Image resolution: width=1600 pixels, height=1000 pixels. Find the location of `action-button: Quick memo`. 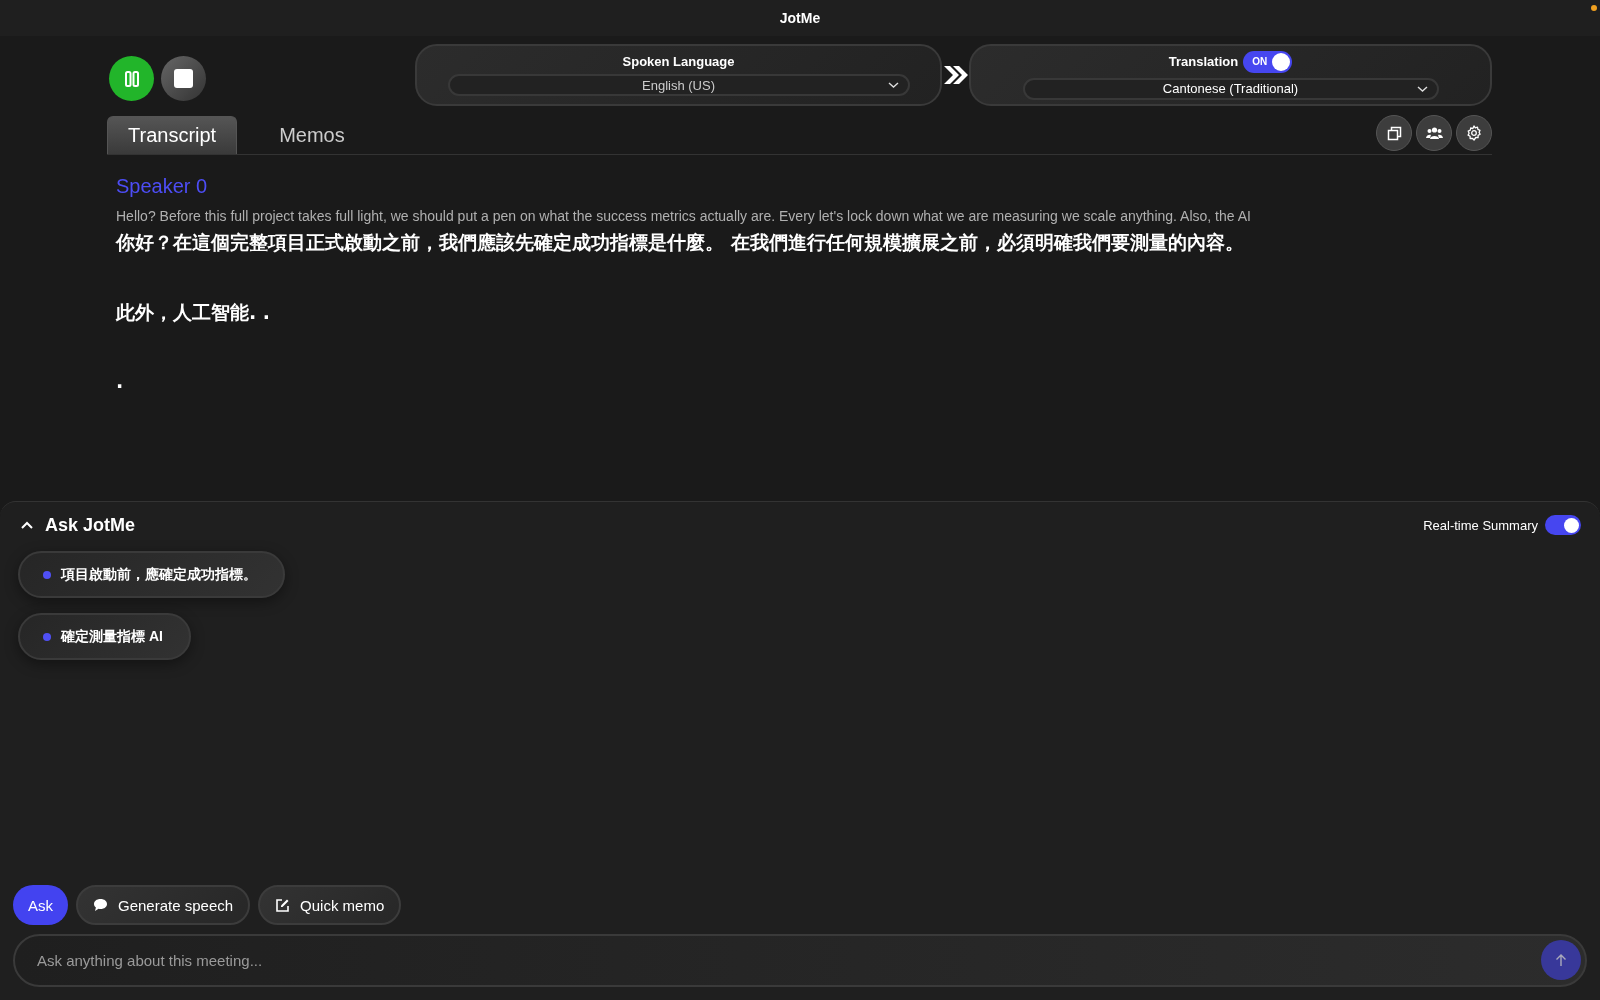

action-button: Quick memo is located at coordinates (330, 905).